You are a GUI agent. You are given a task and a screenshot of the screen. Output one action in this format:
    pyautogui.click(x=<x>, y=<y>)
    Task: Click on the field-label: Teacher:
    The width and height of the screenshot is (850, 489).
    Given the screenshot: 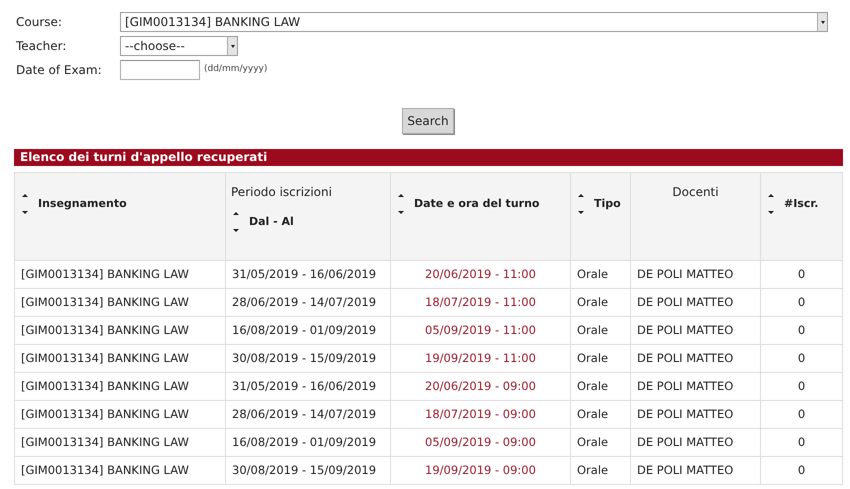 What is the action you would take?
    pyautogui.click(x=42, y=46)
    